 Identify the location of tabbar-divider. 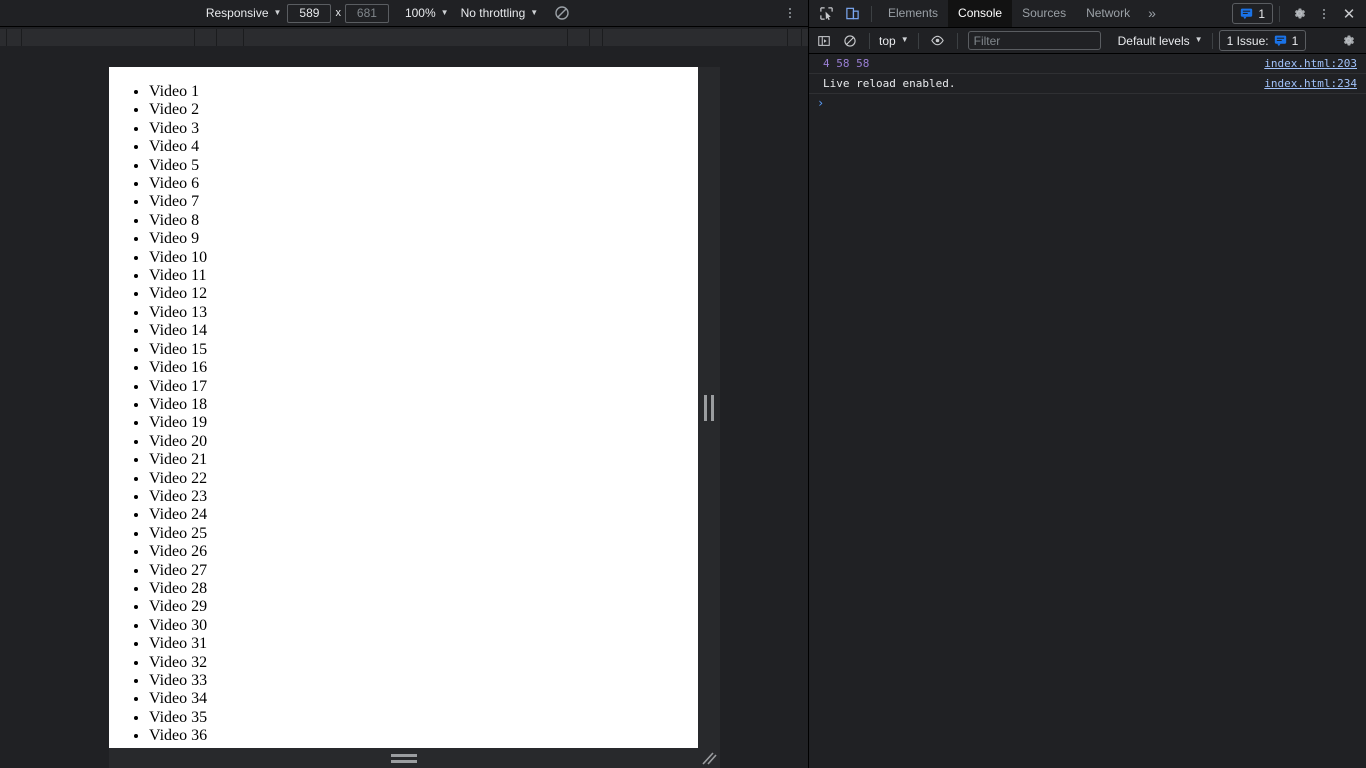
(871, 13).